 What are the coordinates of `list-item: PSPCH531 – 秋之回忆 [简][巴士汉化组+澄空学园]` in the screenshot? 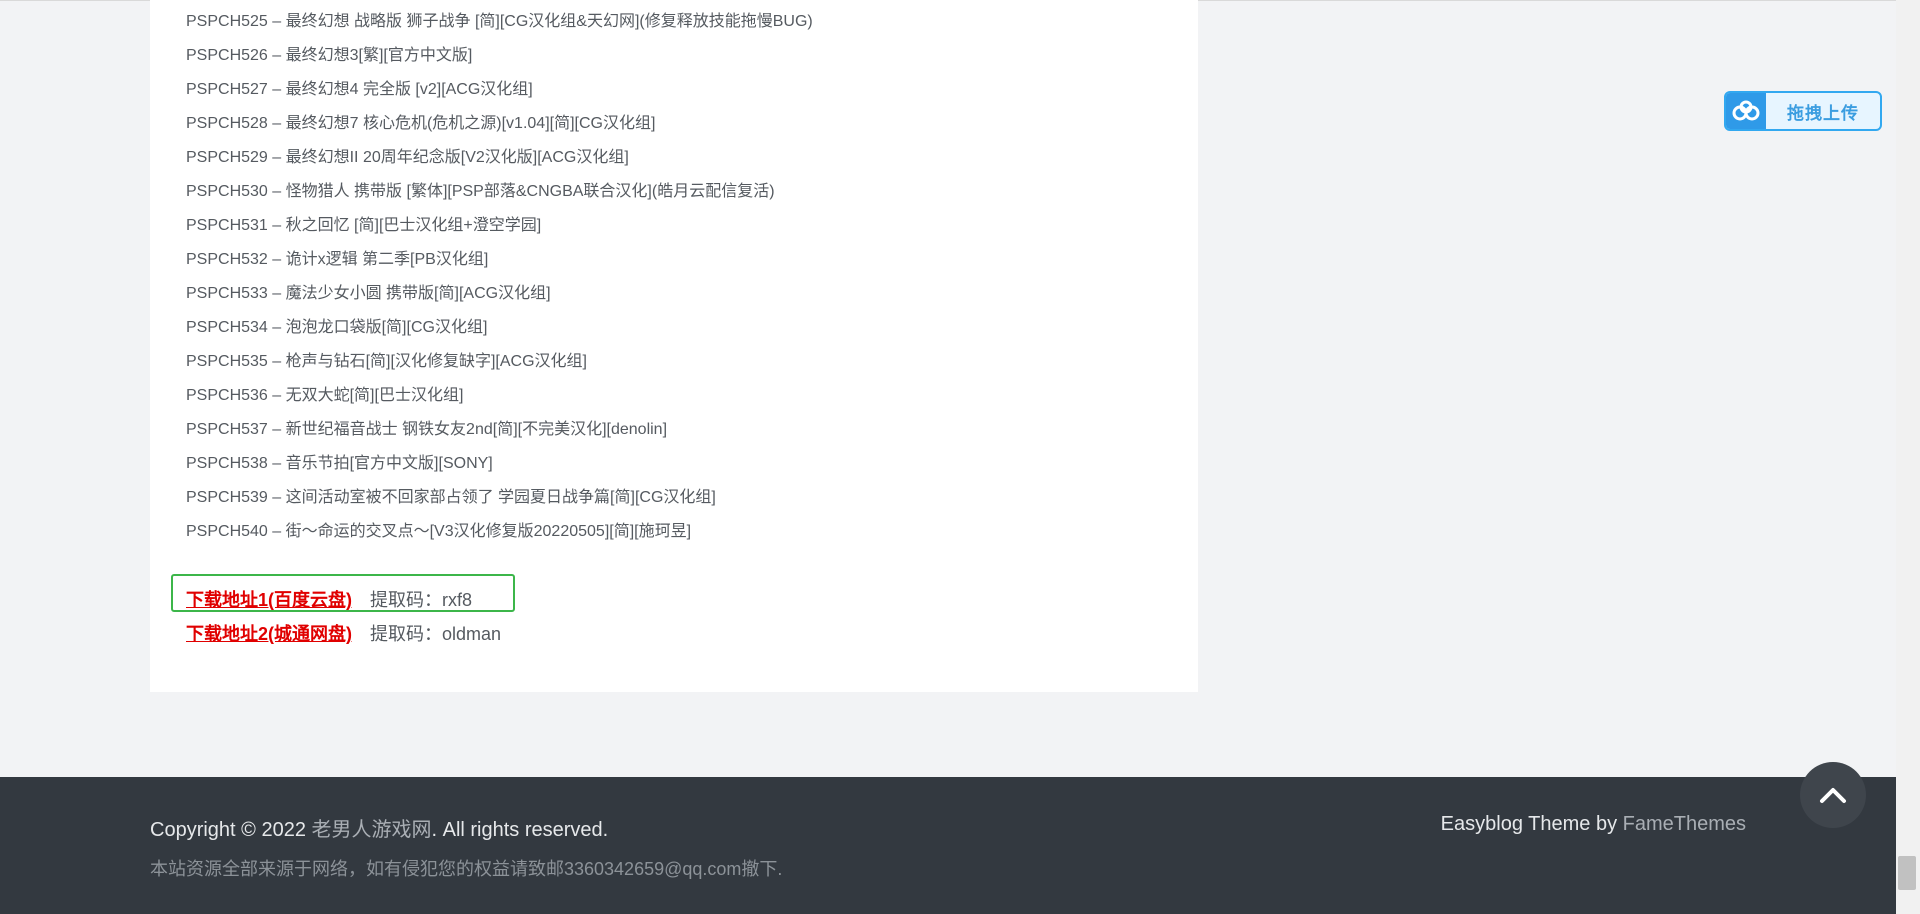 It's located at (364, 225).